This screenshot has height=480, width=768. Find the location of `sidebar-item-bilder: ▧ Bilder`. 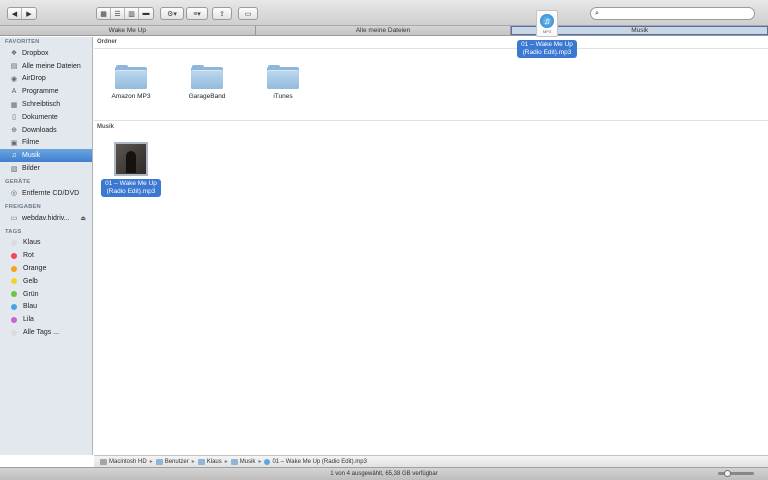

sidebar-item-bilder: ▧ Bilder is located at coordinates (46, 168).